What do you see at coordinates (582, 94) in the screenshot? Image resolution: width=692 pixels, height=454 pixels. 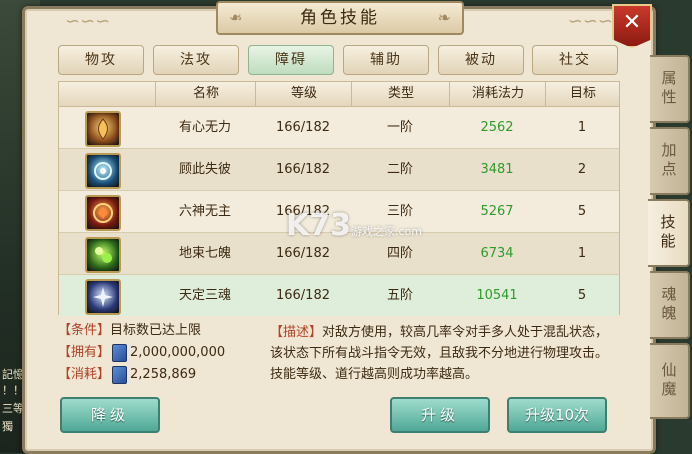 I see `header-target: 目标` at bounding box center [582, 94].